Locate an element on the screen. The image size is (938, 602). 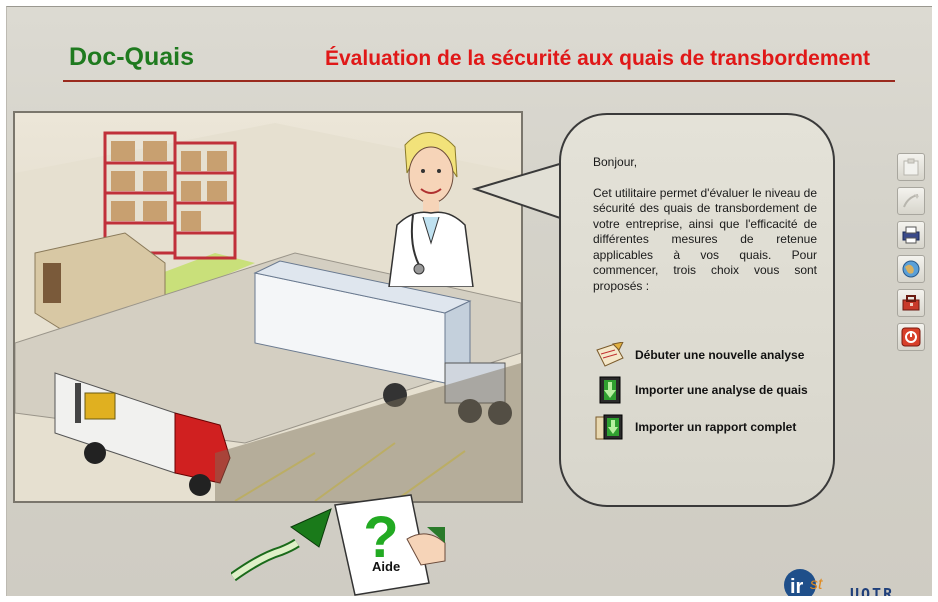
help-icon: ? is located at coordinates (338, 545).